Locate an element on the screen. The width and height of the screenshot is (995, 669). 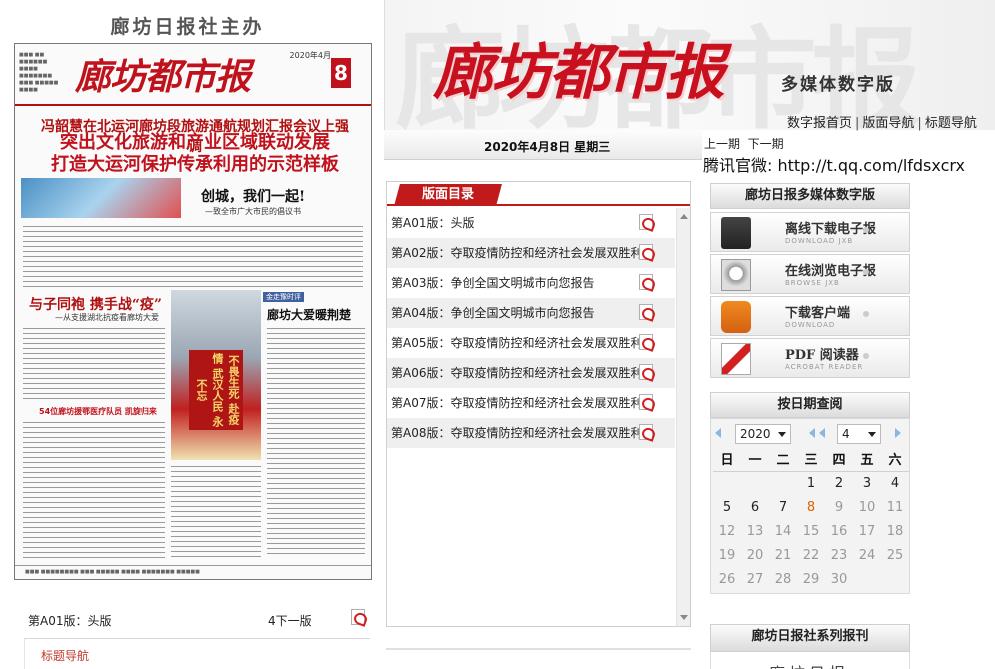
calendar-day: 5 is located at coordinates (727, 507).